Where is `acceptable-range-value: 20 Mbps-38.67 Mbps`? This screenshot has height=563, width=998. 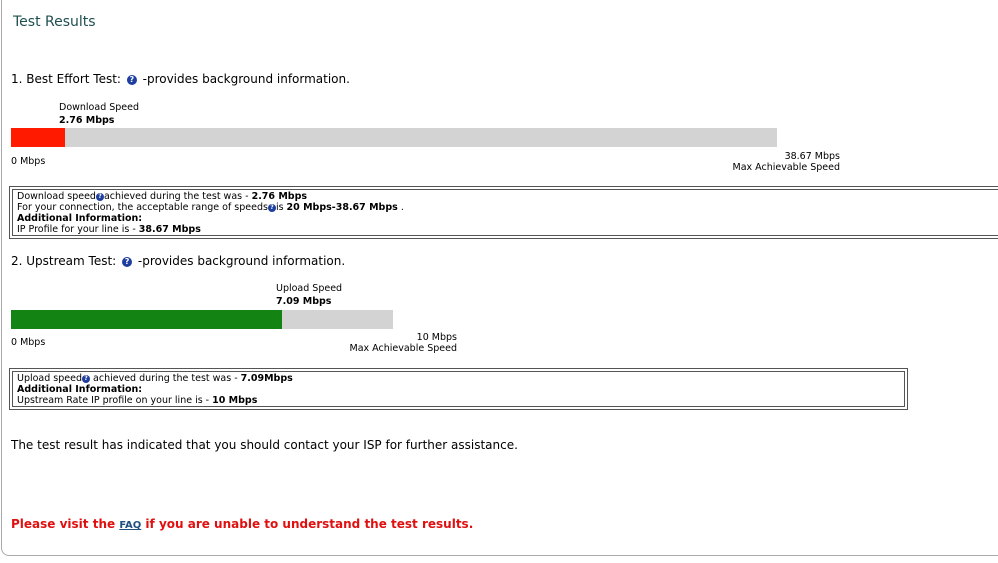
acceptable-range-value: 20 Mbps-38.67 Mbps is located at coordinates (342, 207).